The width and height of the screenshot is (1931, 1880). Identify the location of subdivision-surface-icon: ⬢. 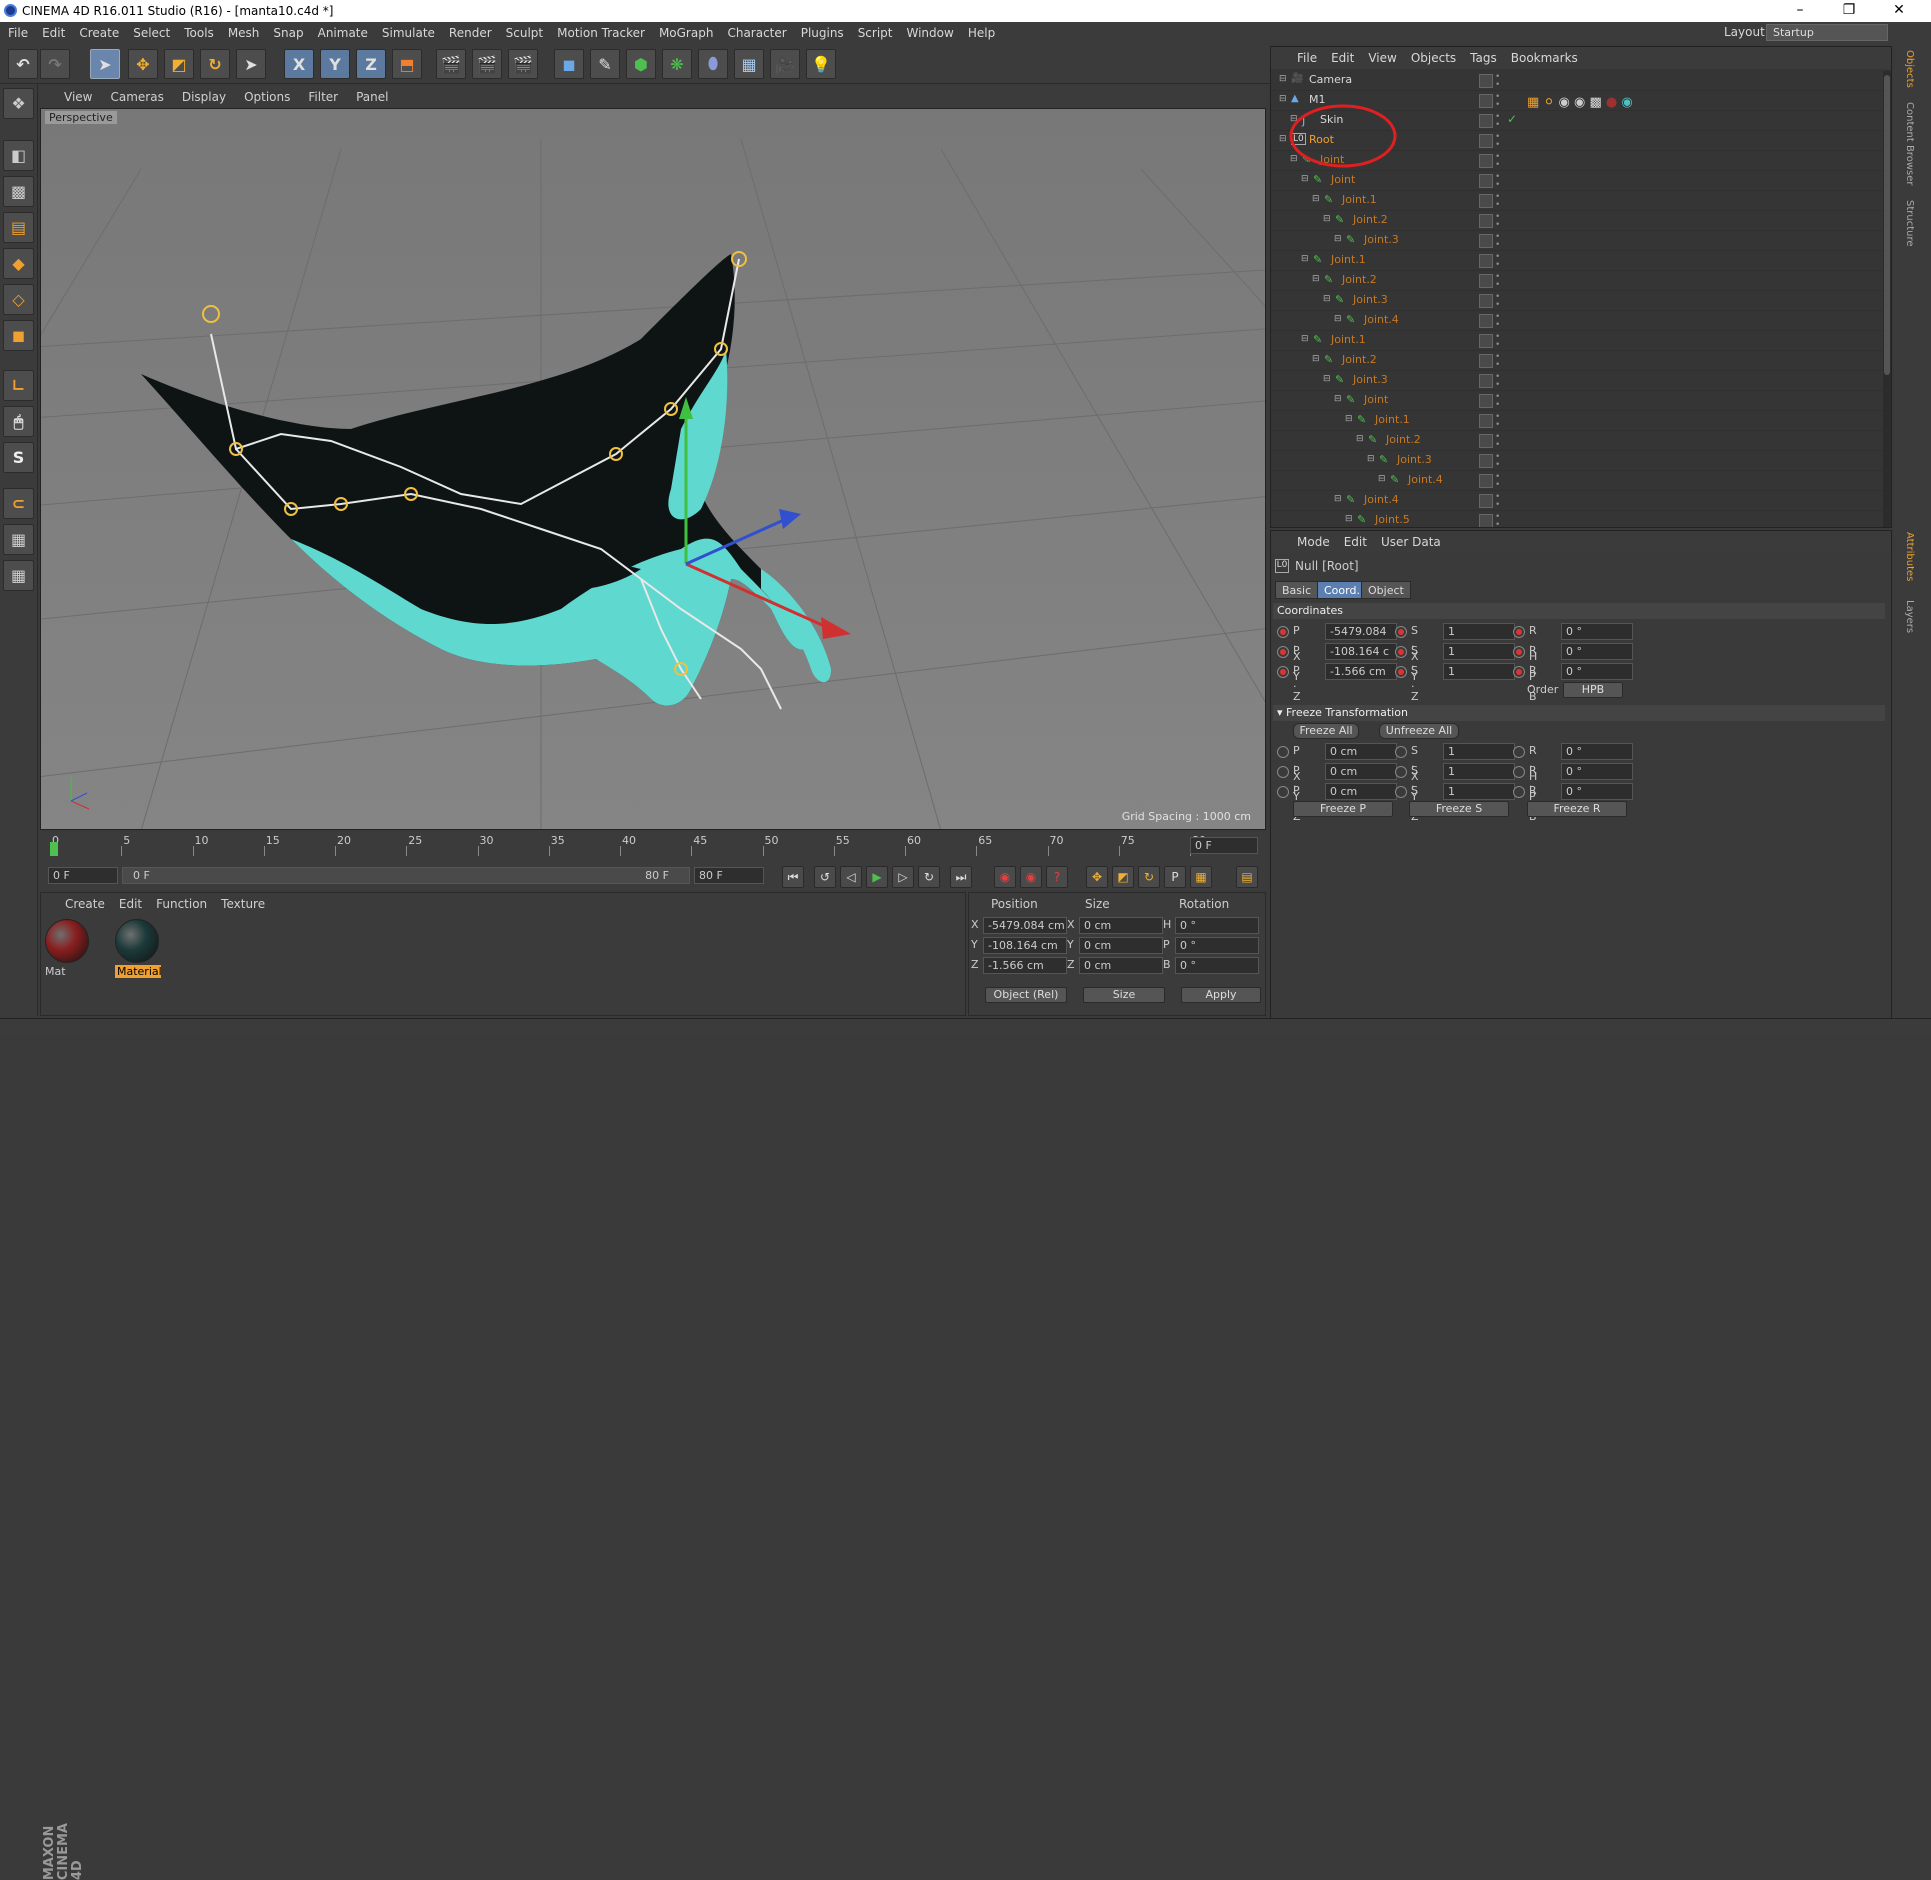
(641, 64).